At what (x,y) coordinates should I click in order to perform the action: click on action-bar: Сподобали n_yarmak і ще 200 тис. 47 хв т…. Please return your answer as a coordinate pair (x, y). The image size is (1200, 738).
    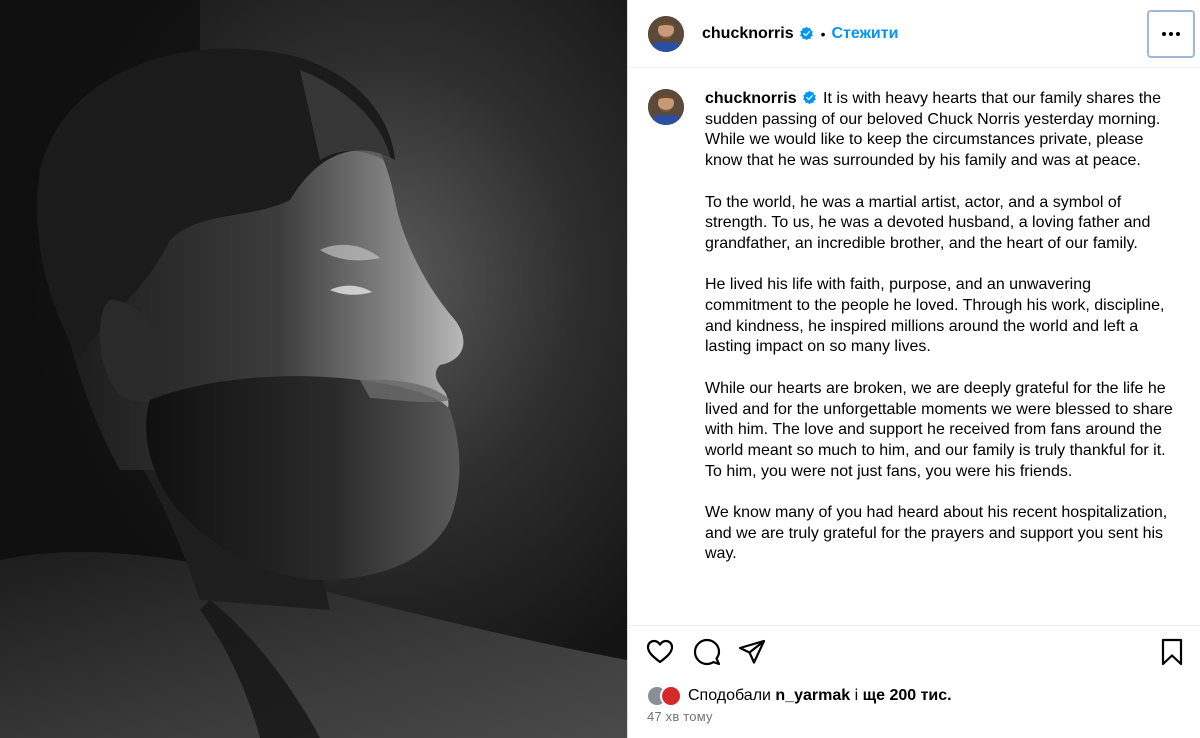
    Looking at the image, I should click on (914, 681).